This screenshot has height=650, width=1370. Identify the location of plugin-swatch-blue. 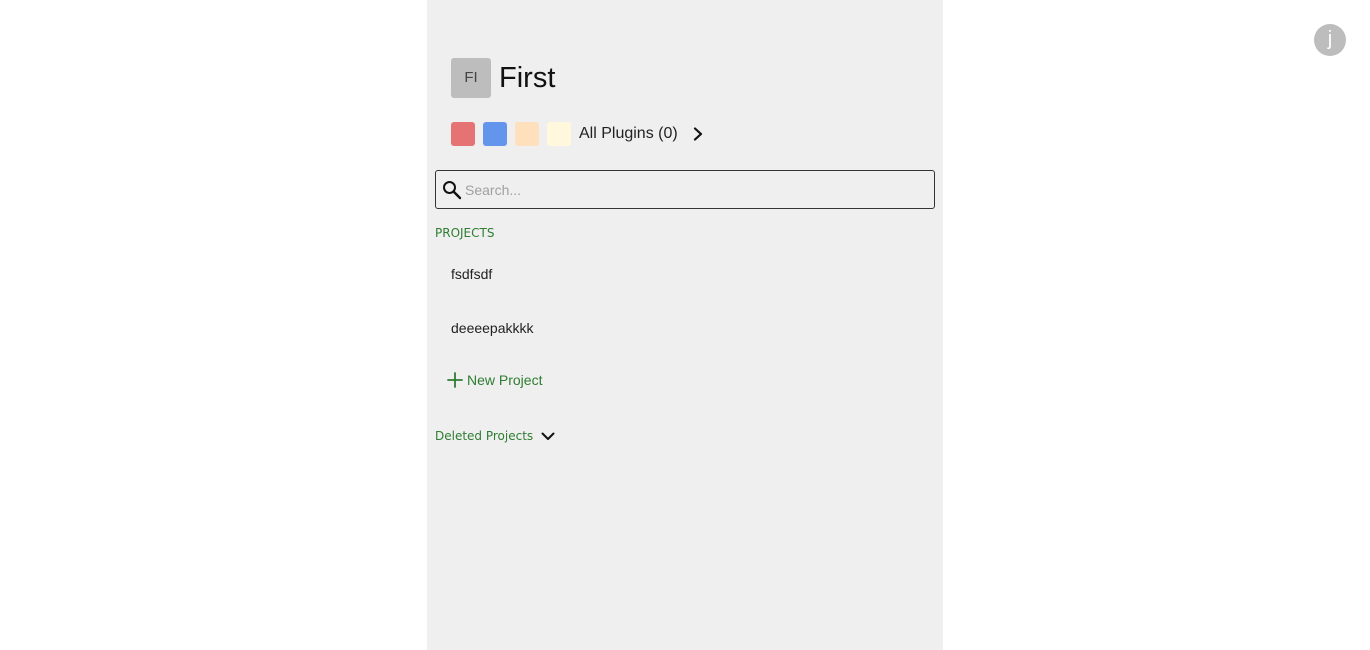
(495, 134).